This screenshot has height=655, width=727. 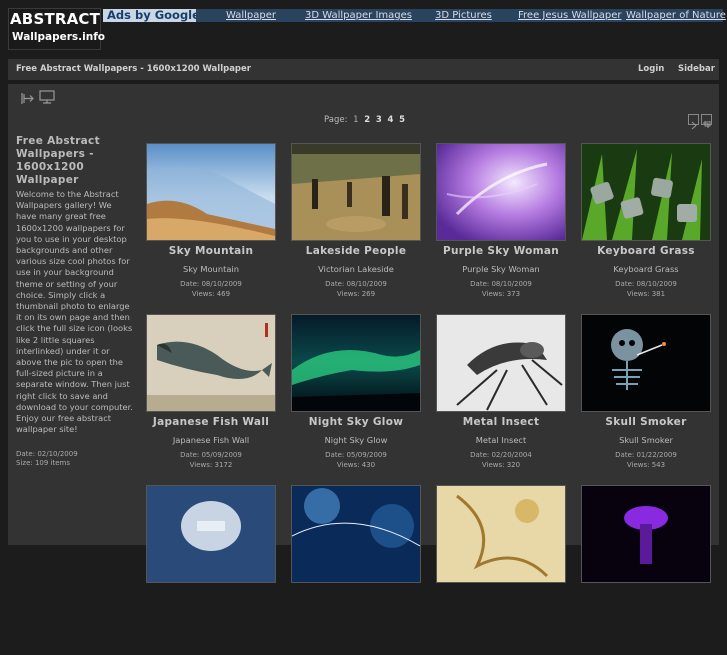 What do you see at coordinates (646, 269) in the screenshot?
I see `wallpaper-subtitle: Keyboard Grass` at bounding box center [646, 269].